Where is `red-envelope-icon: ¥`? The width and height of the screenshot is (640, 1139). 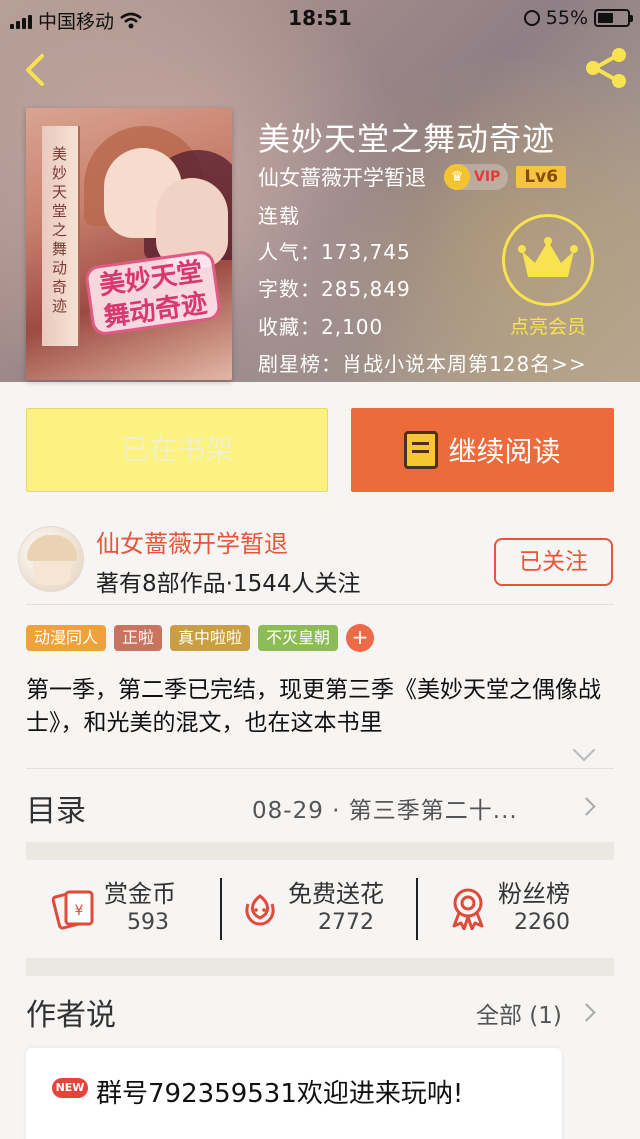 red-envelope-icon: ¥ is located at coordinates (73, 910).